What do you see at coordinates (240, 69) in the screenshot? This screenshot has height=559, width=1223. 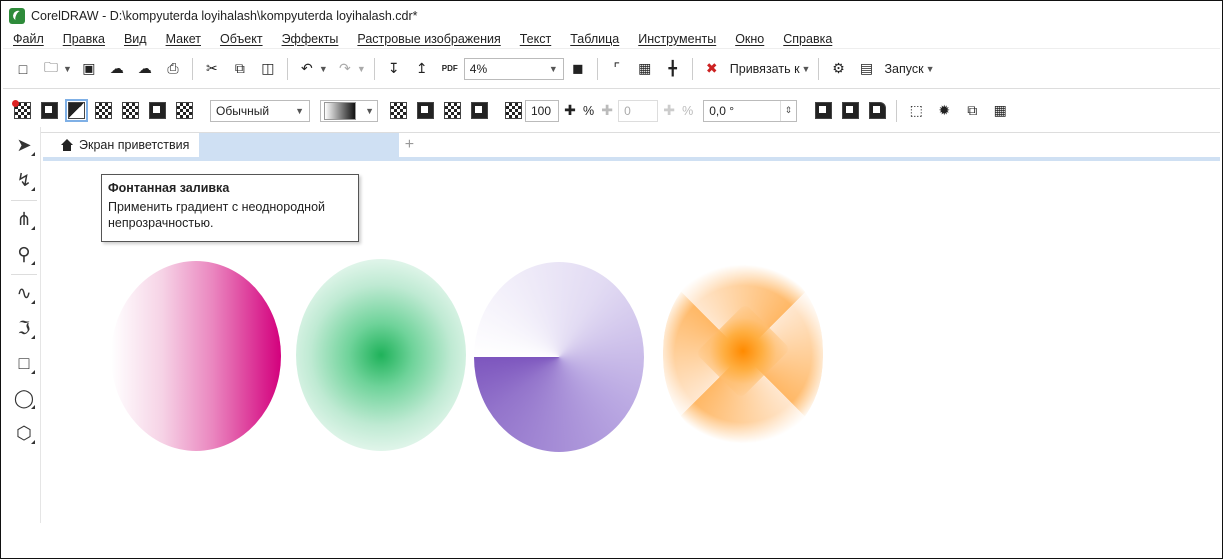 I see `copy-icon: ⧉` at bounding box center [240, 69].